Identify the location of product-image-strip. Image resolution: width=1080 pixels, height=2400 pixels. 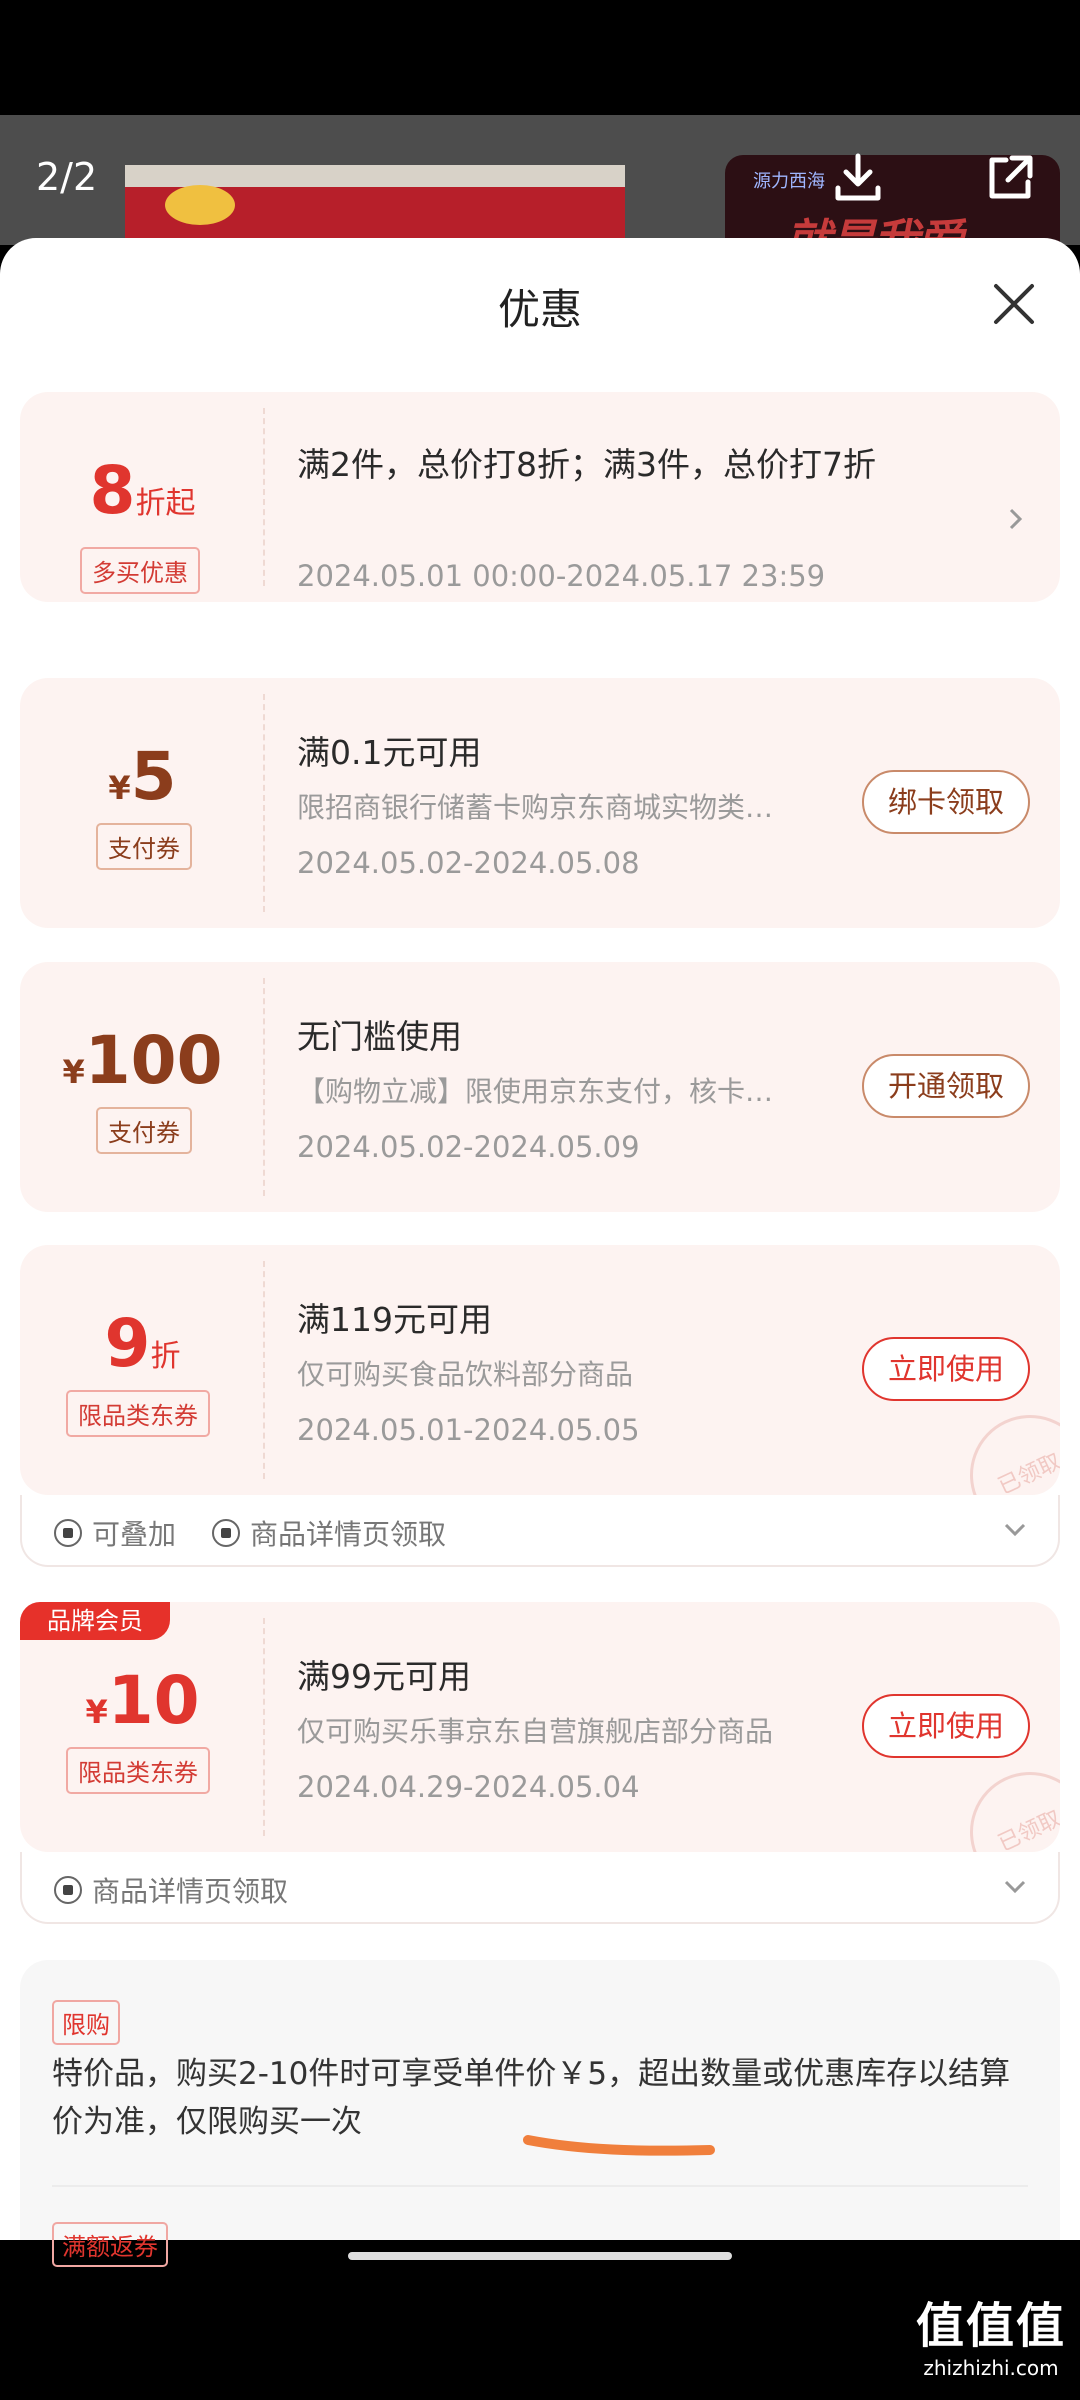
(375, 176).